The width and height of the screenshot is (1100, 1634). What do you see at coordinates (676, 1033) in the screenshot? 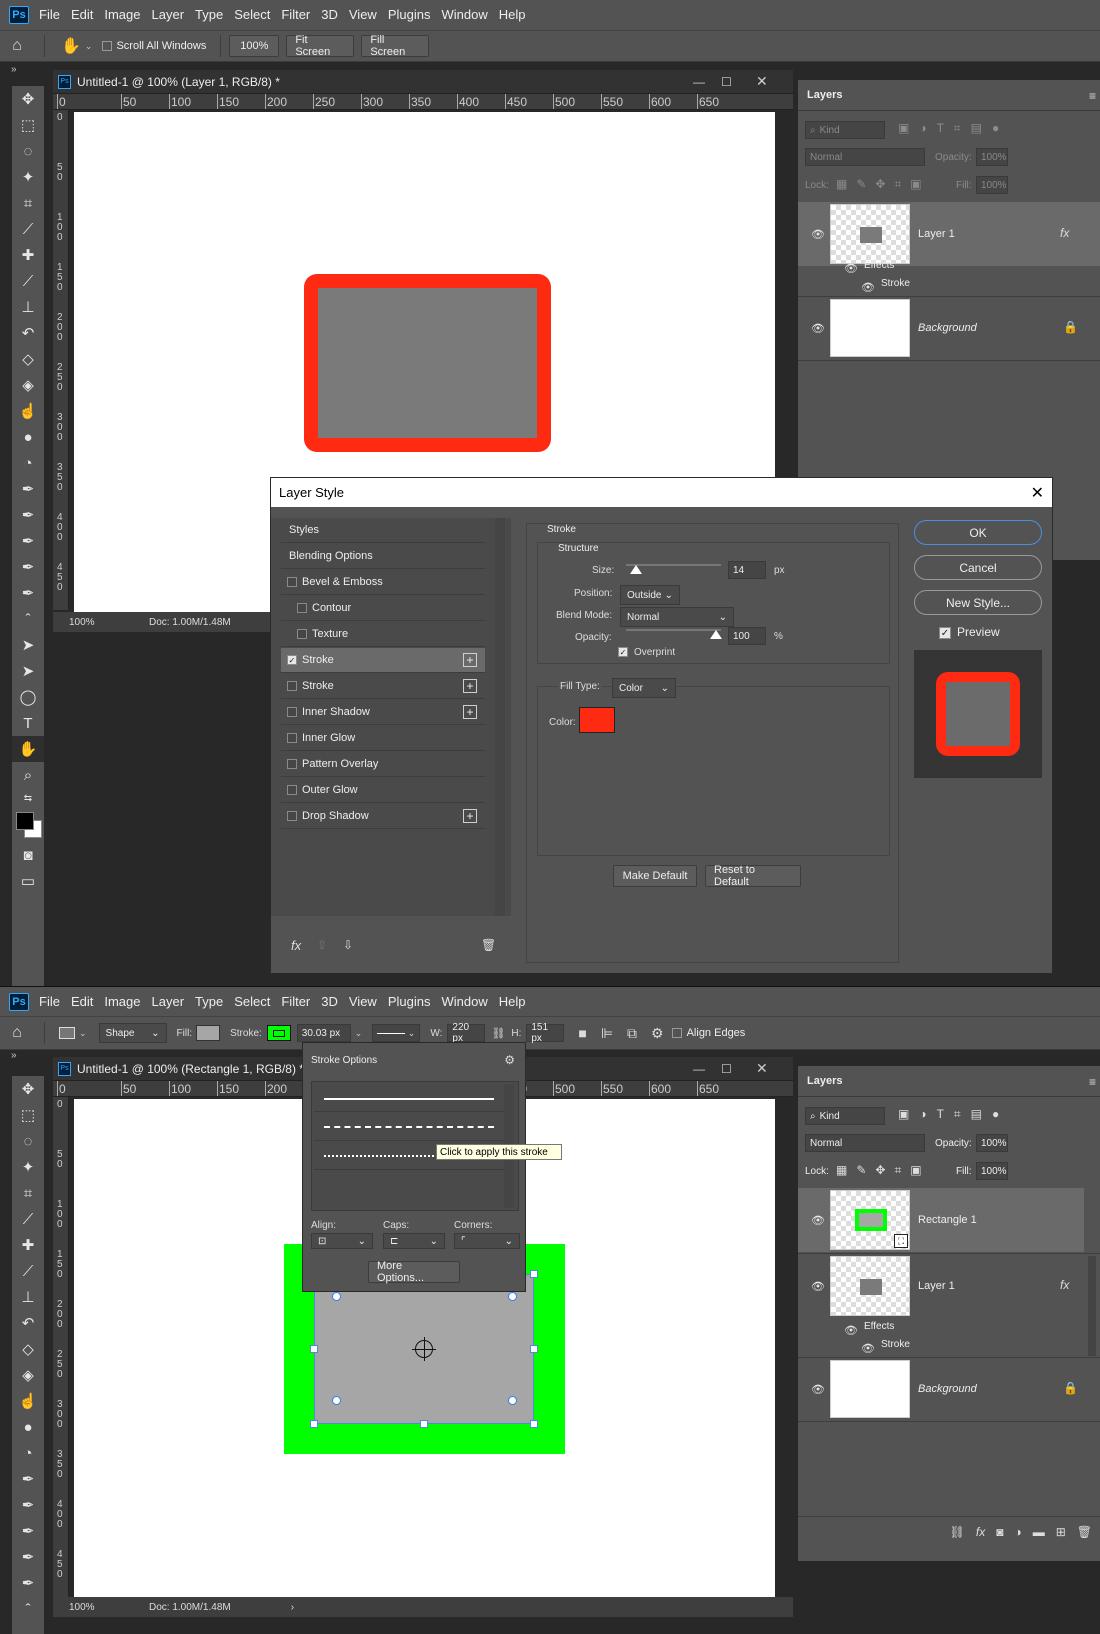
I see `align-edges-checkbox` at bounding box center [676, 1033].